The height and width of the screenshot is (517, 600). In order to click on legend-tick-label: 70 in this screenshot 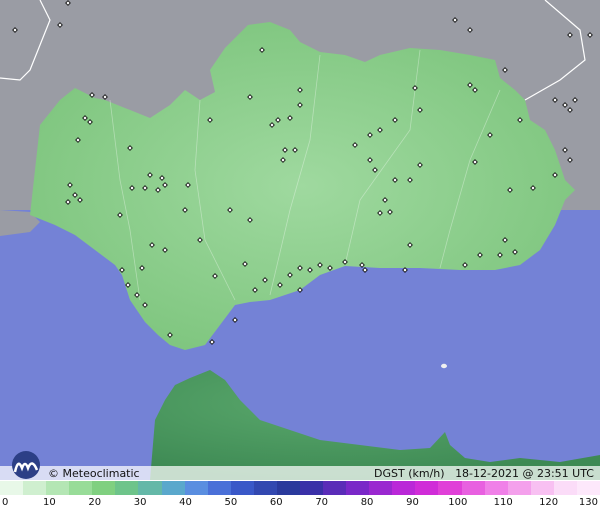, I will do `click(322, 502)`.